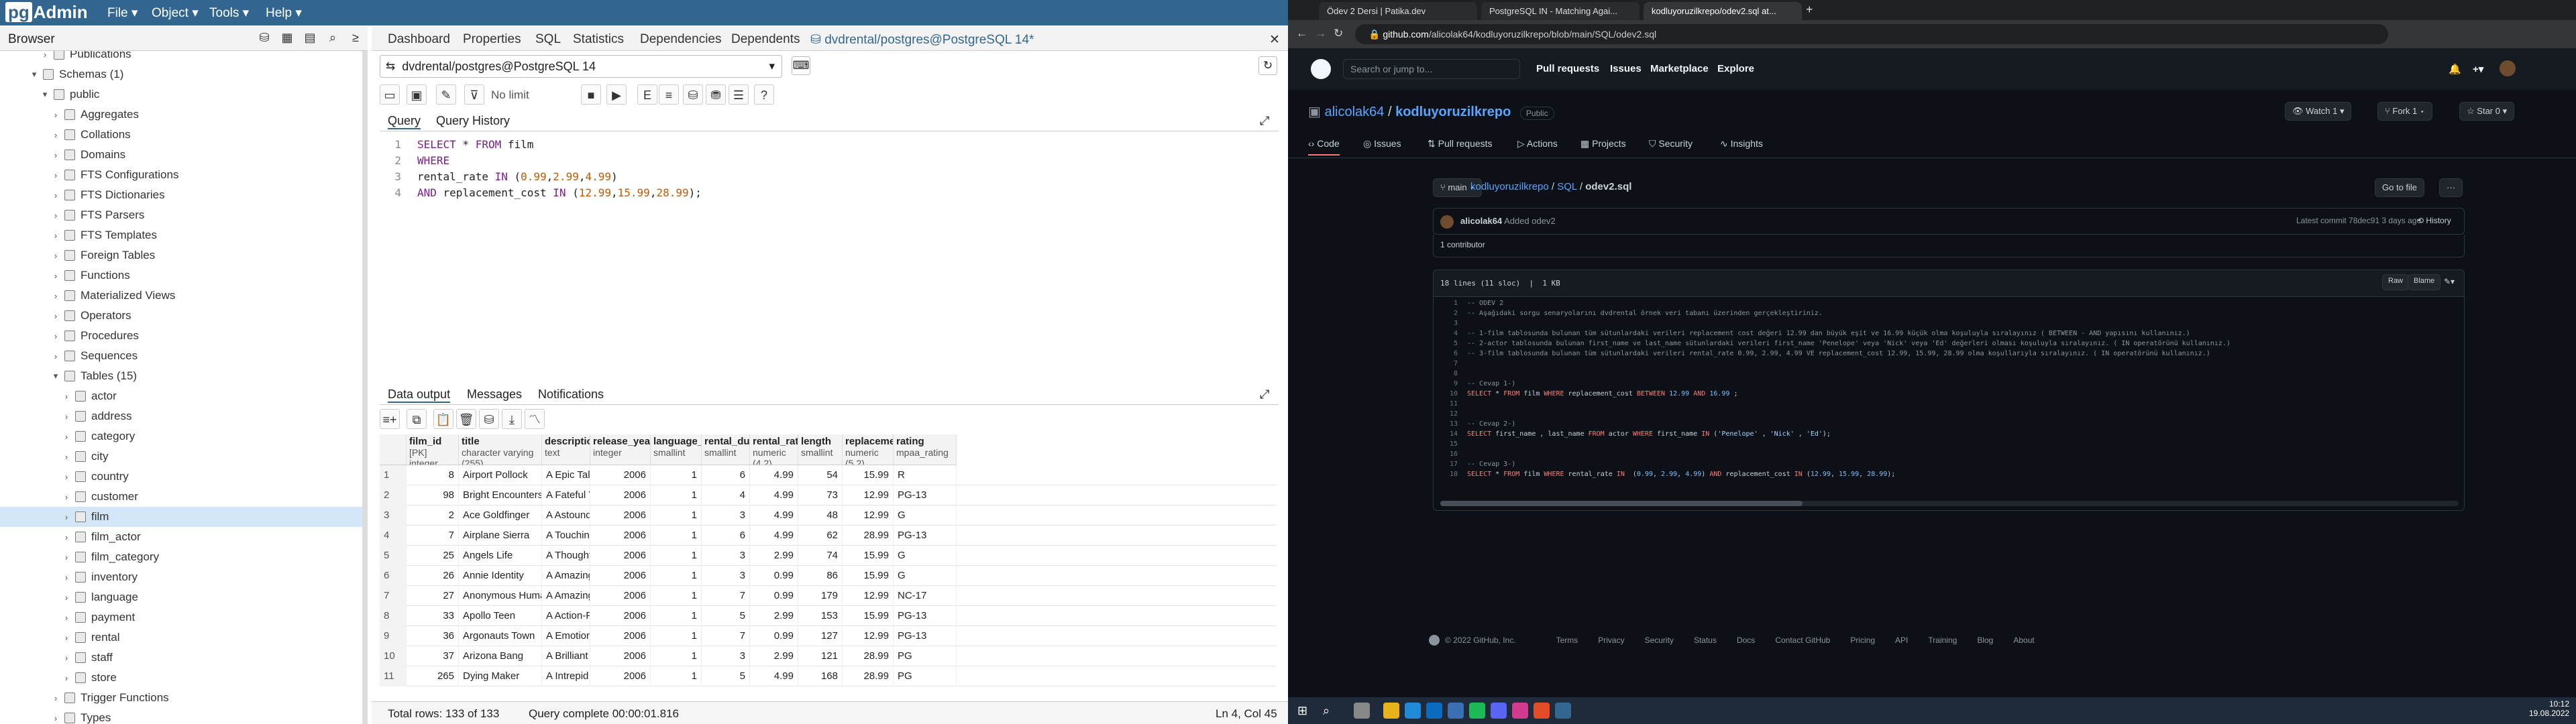  I want to click on menu-object: Object ▾, so click(175, 13).